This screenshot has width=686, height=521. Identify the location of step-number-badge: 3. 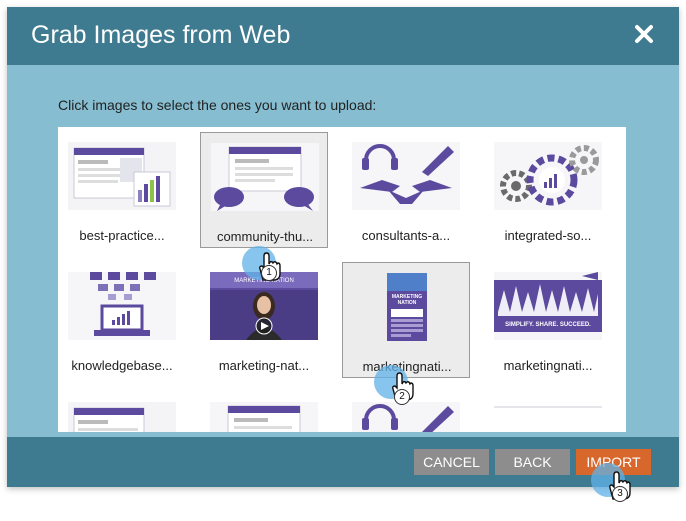
(620, 494).